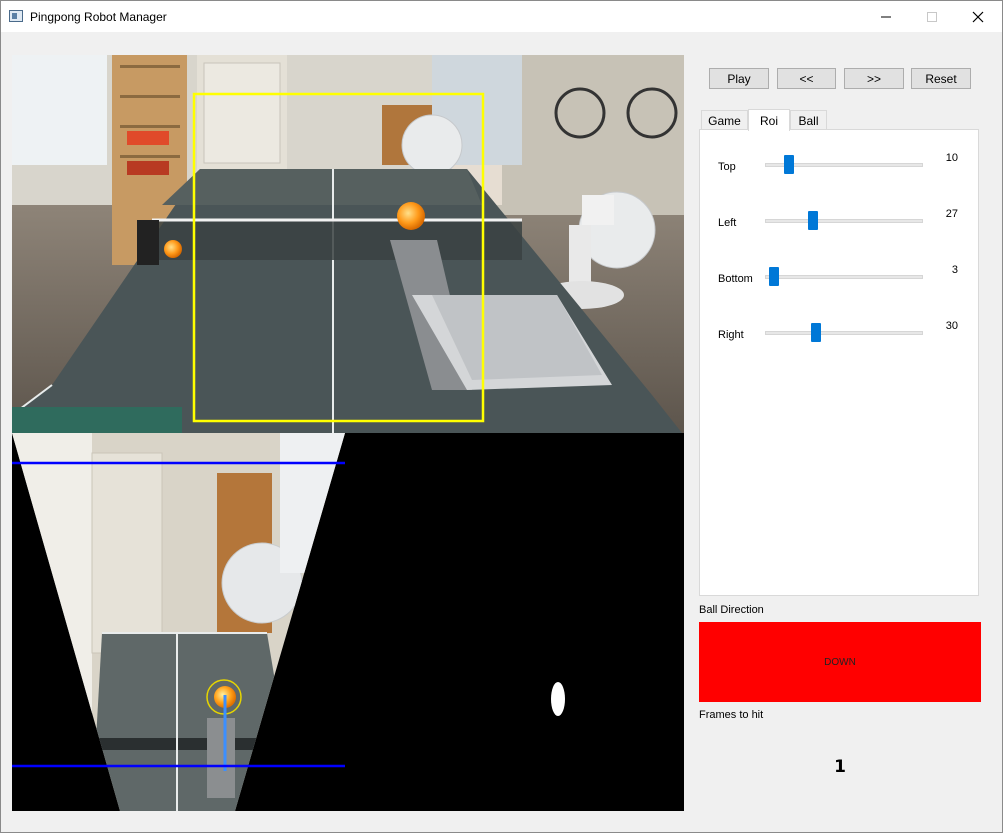 This screenshot has width=1003, height=833. Describe the element at coordinates (727, 167) in the screenshot. I see `slider-label: Top` at that location.